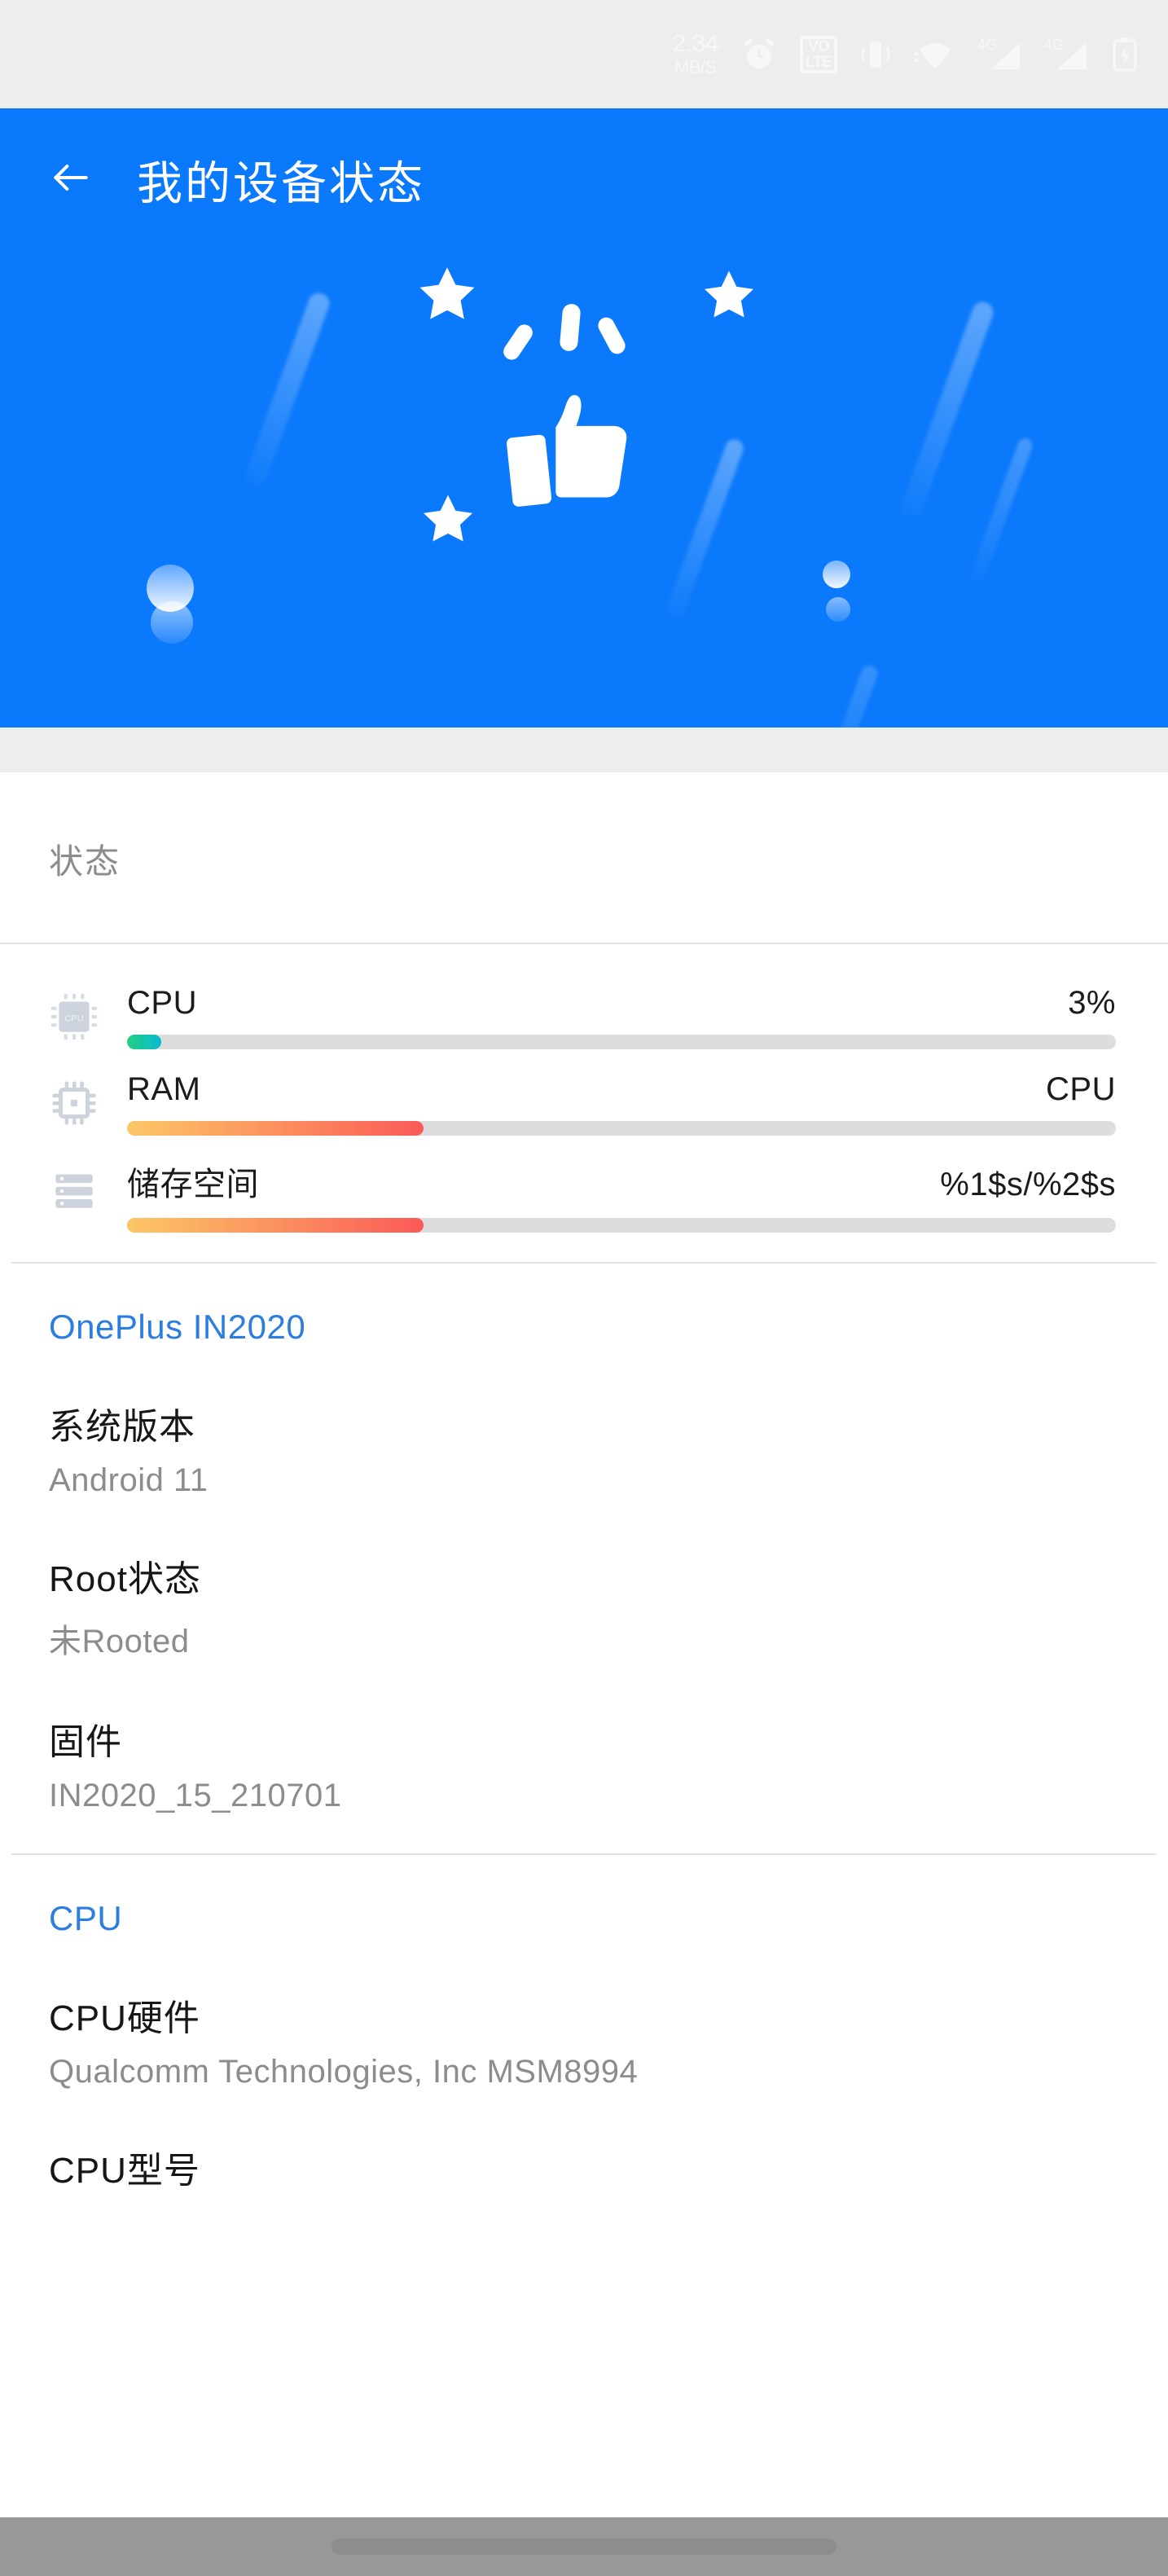 Image resolution: width=1168 pixels, height=2576 pixels. I want to click on app-bar: 我的设备状态, so click(584, 179).